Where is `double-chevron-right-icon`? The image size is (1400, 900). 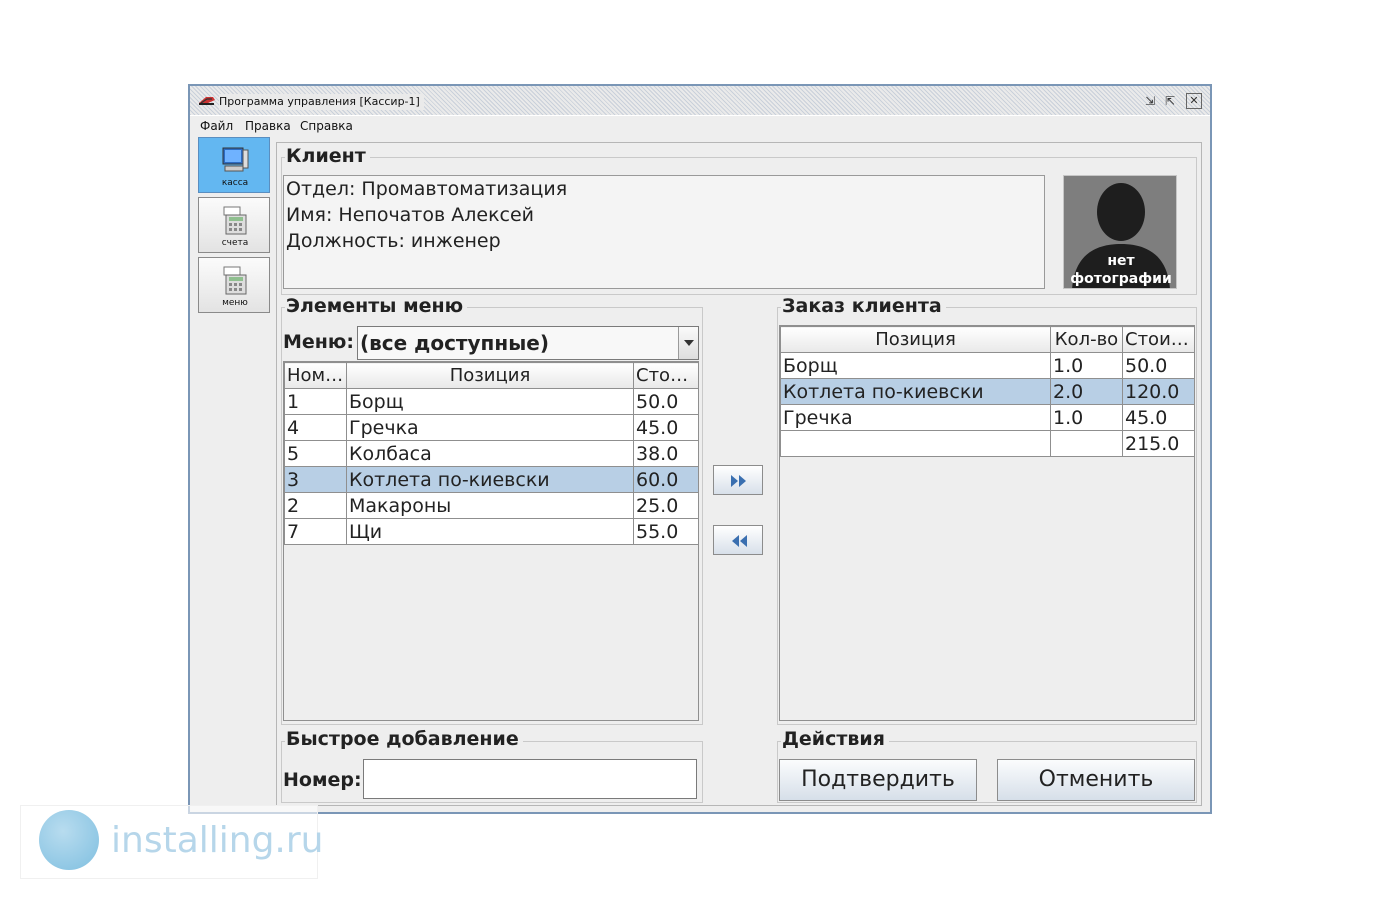
double-chevron-right-icon is located at coordinates (738, 481).